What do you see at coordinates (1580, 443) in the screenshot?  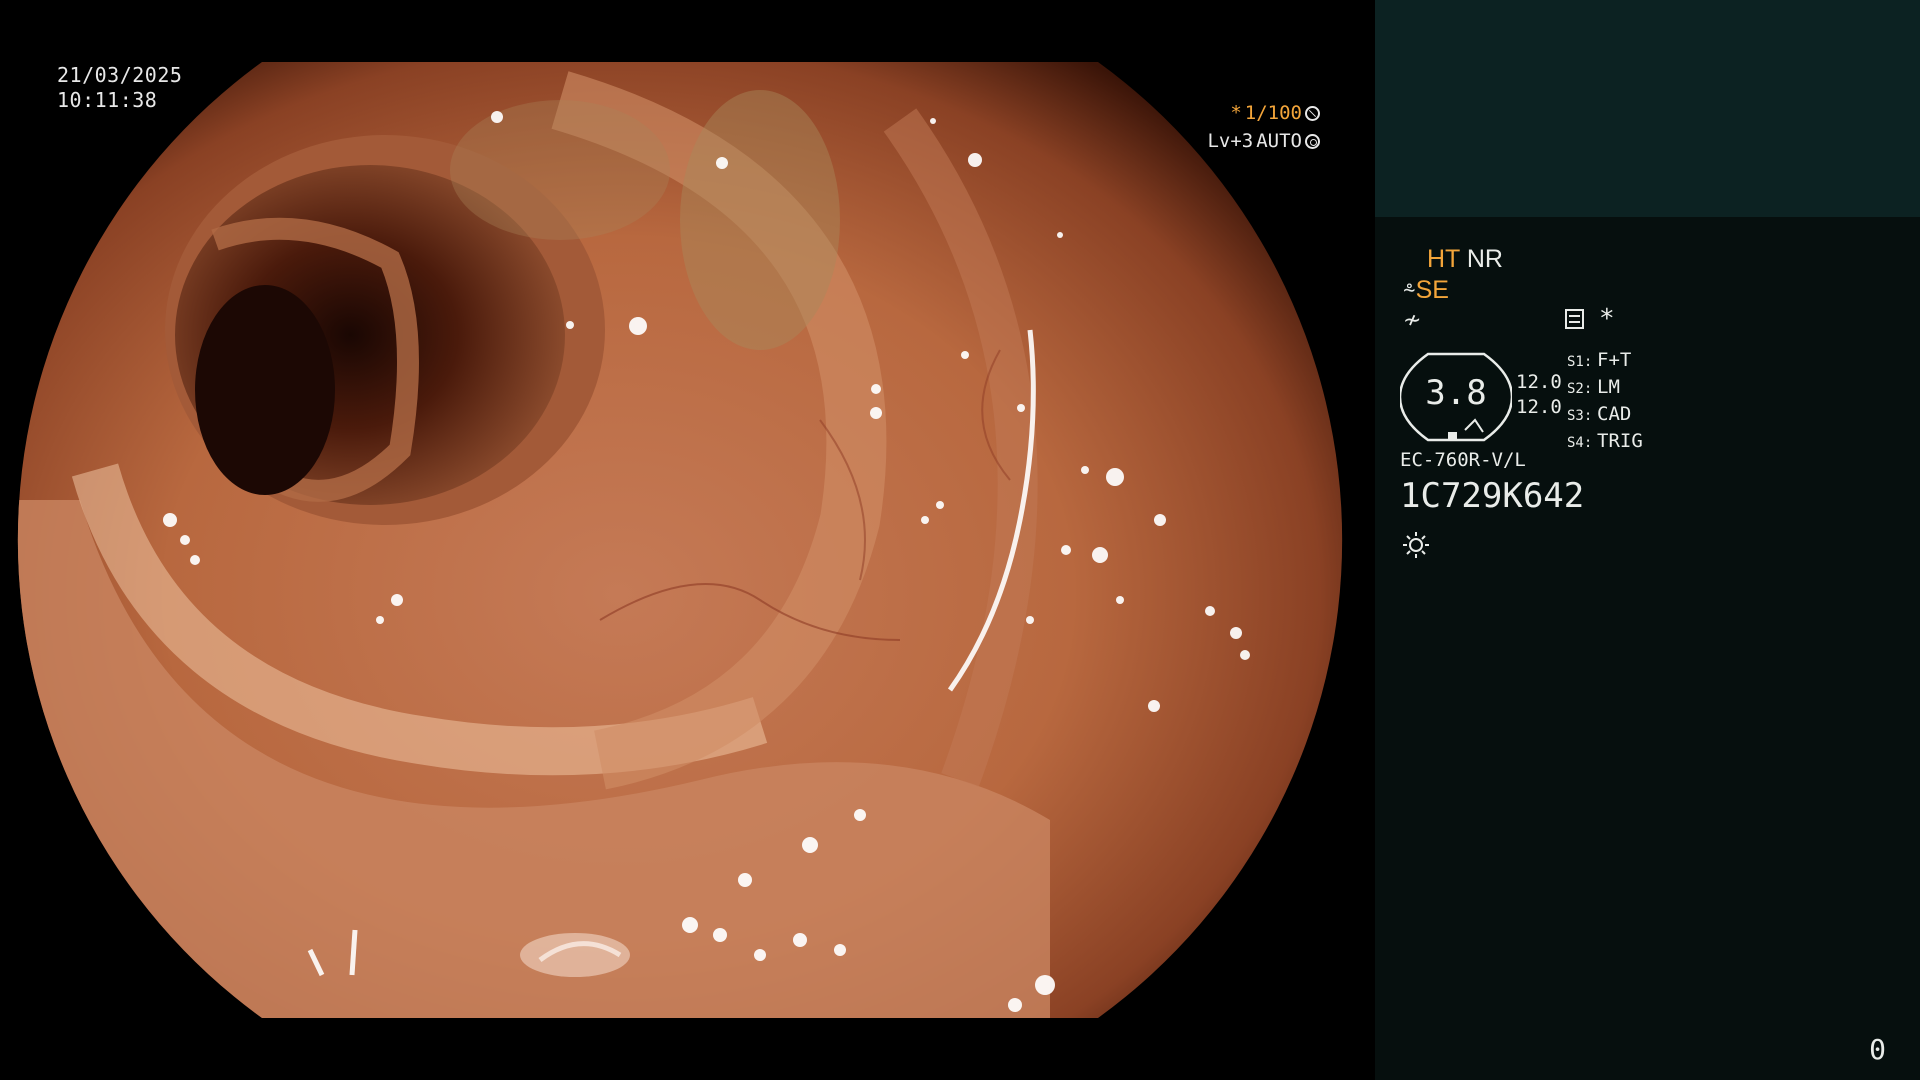 I see `switch-key: S4:` at bounding box center [1580, 443].